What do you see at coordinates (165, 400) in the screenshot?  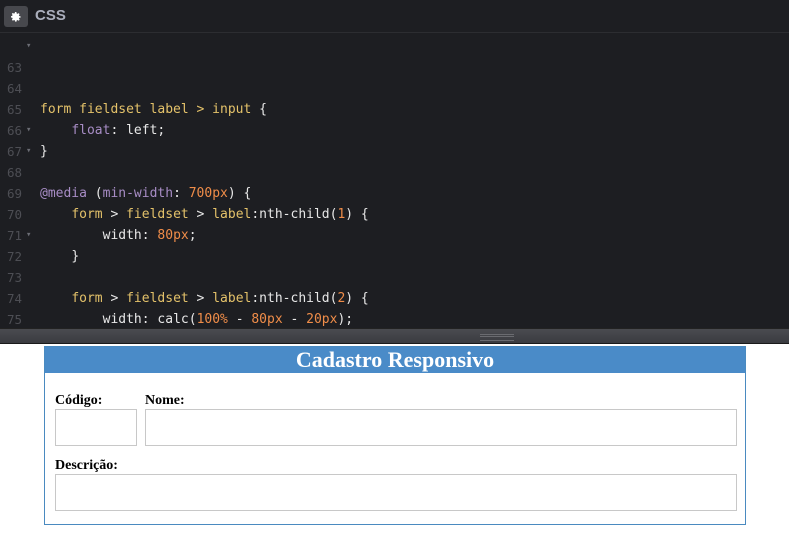 I see `nome-label: Nome:` at bounding box center [165, 400].